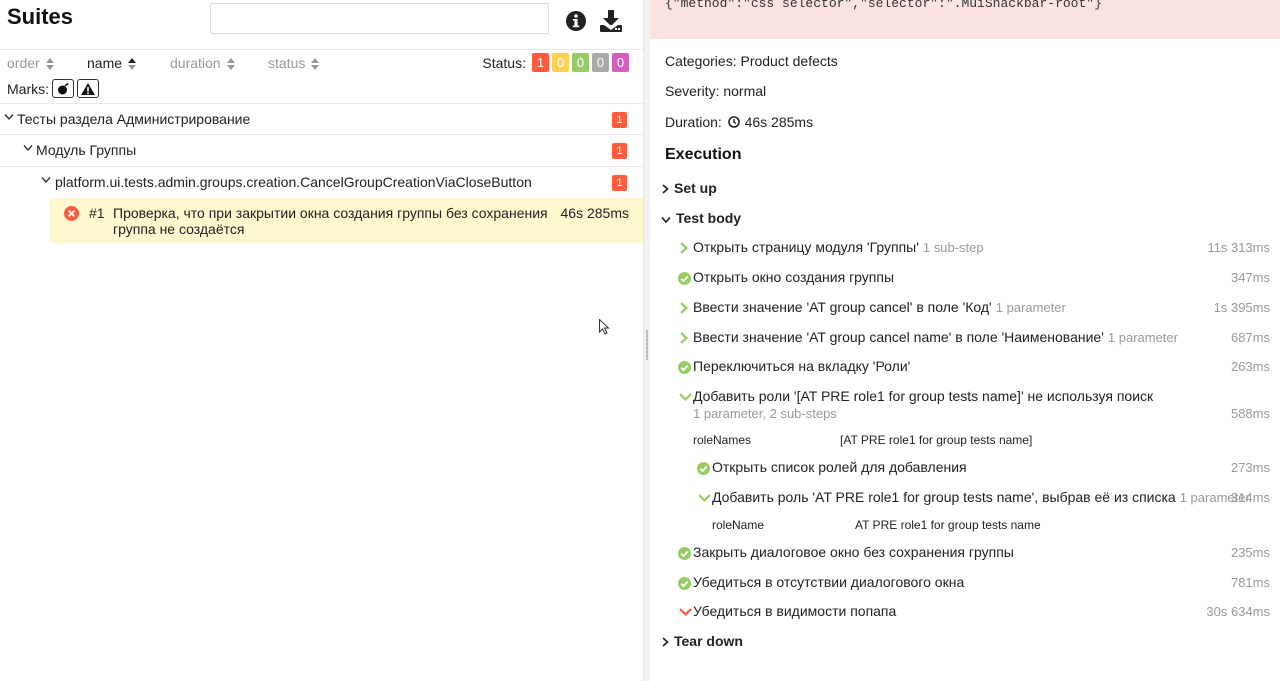  Describe the element at coordinates (703, 154) in the screenshot. I see `execution-heading: Execution` at that location.